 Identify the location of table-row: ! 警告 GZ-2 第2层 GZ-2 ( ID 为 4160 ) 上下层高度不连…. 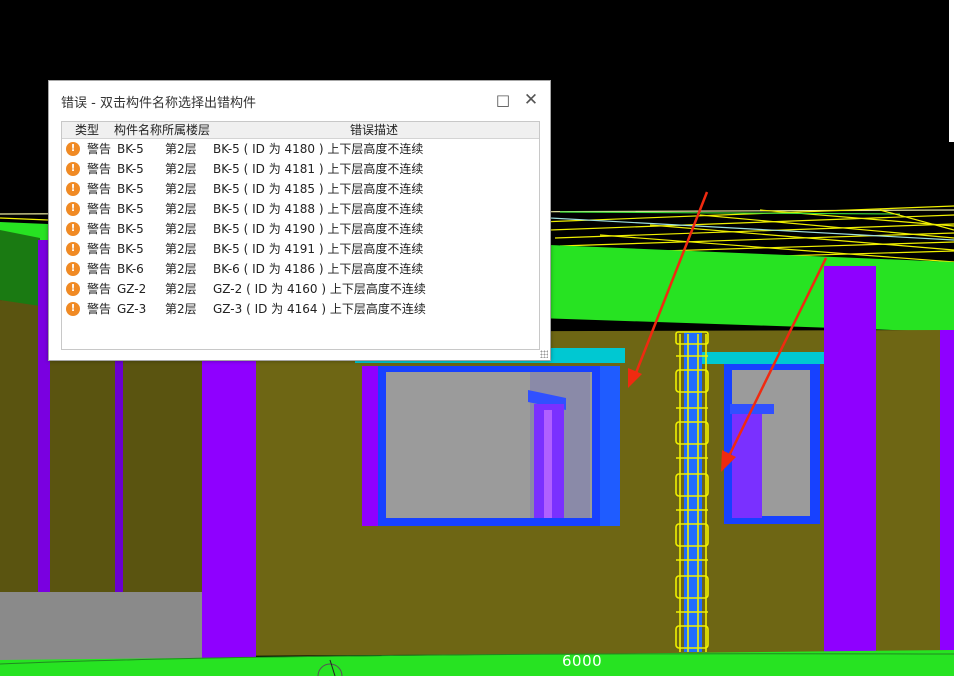
(300, 289).